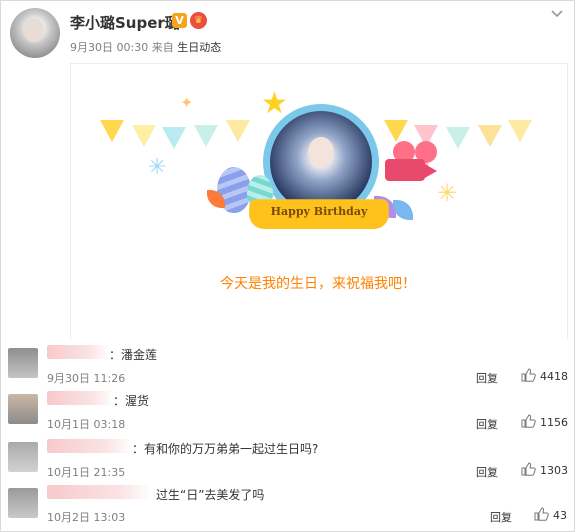 The height and width of the screenshot is (532, 575). Describe the element at coordinates (319, 211) in the screenshot. I see `ribbon-text: Happy Birthday` at that location.